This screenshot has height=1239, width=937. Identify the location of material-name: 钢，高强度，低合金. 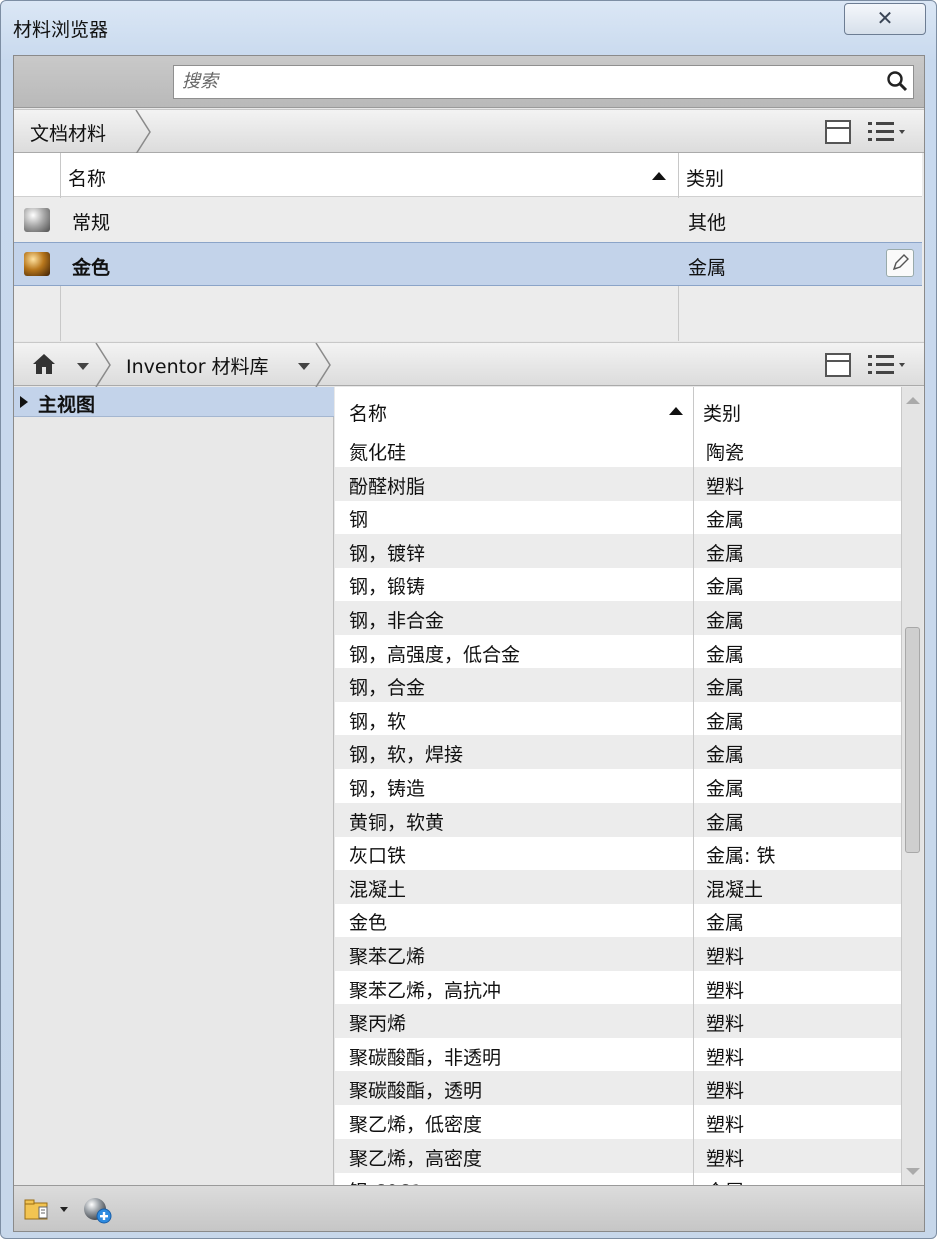
(435, 654).